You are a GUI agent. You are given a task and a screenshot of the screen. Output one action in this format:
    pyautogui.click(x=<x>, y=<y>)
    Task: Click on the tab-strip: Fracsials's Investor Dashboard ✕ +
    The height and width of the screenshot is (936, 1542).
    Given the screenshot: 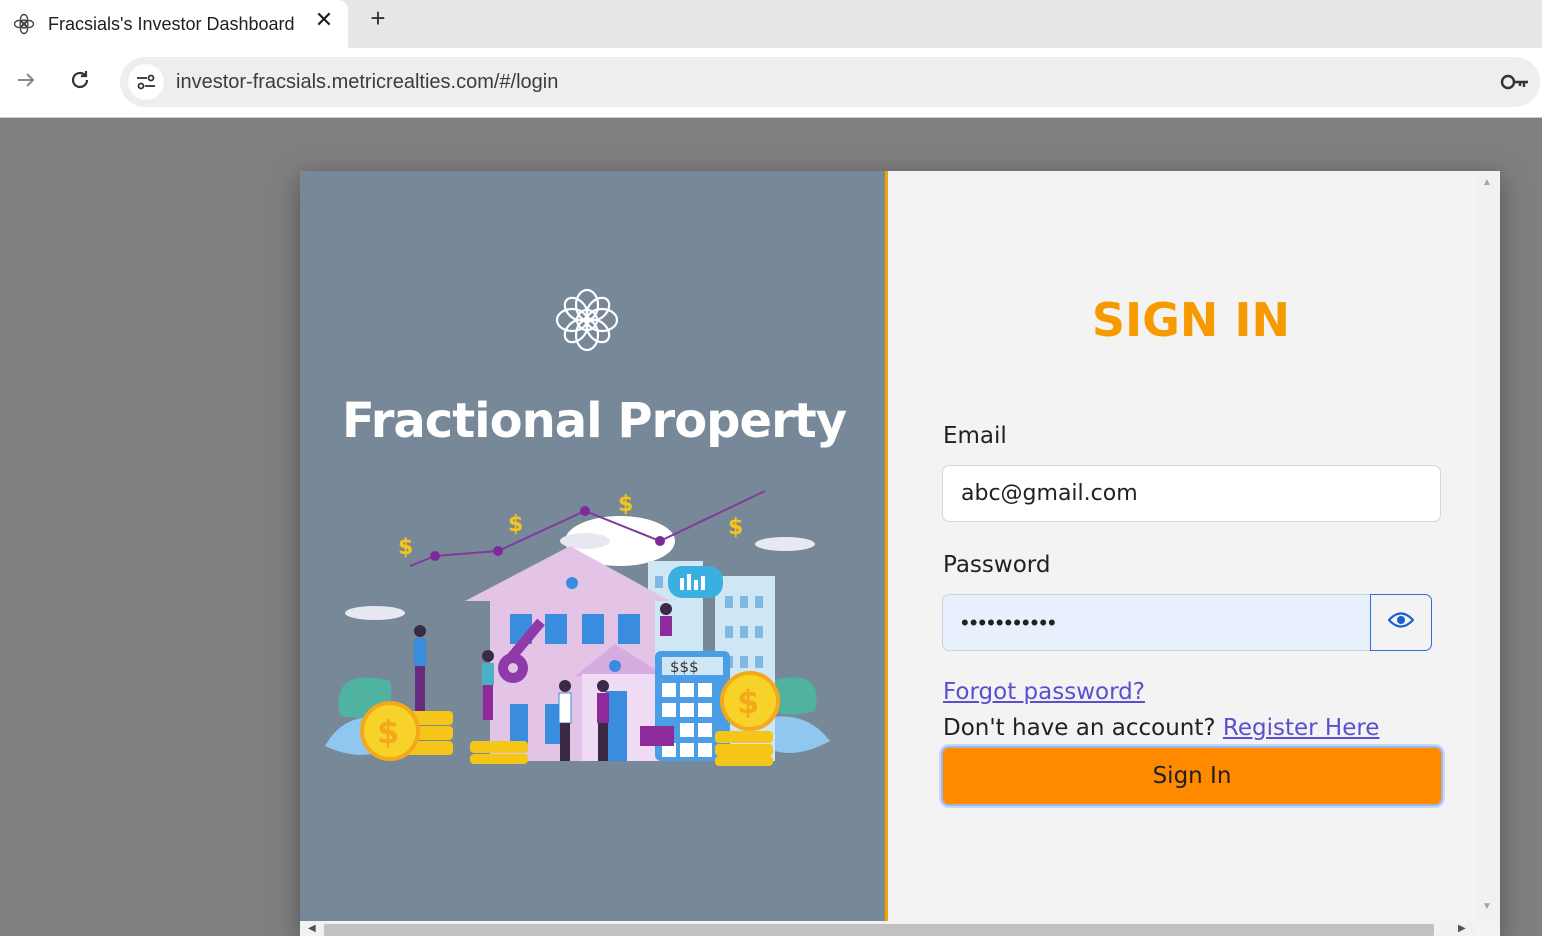 What is the action you would take?
    pyautogui.click(x=771, y=24)
    